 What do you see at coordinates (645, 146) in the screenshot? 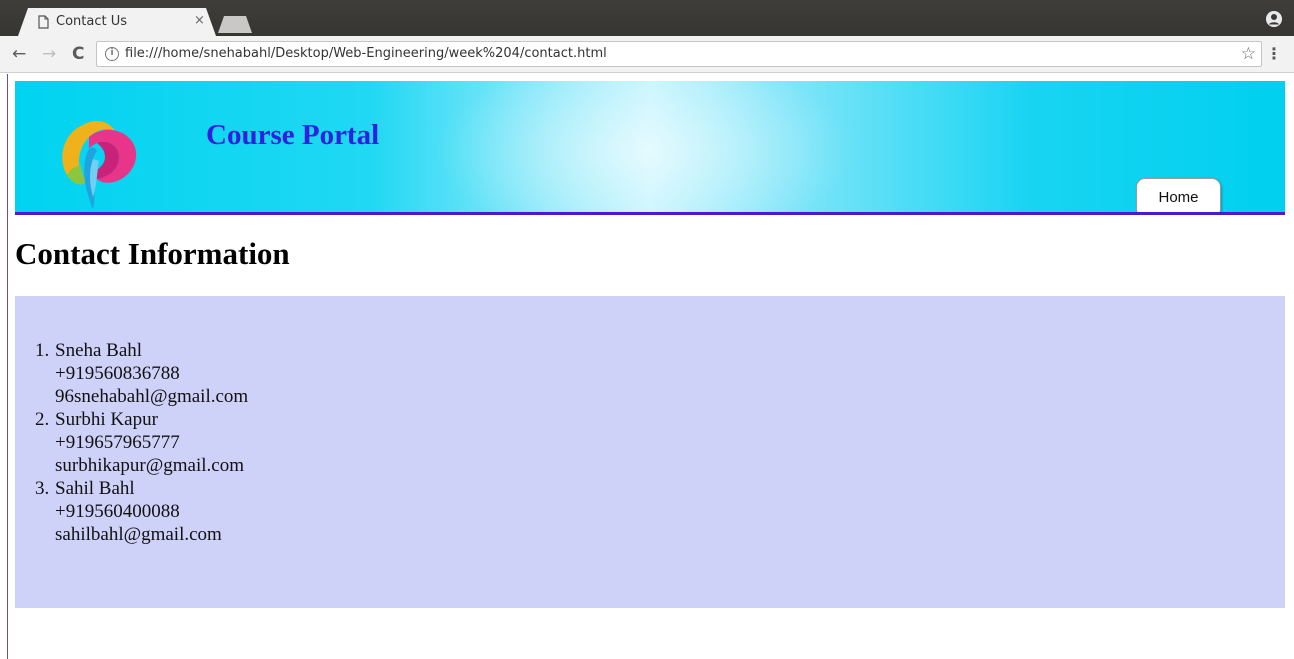
I see `header-glow` at bounding box center [645, 146].